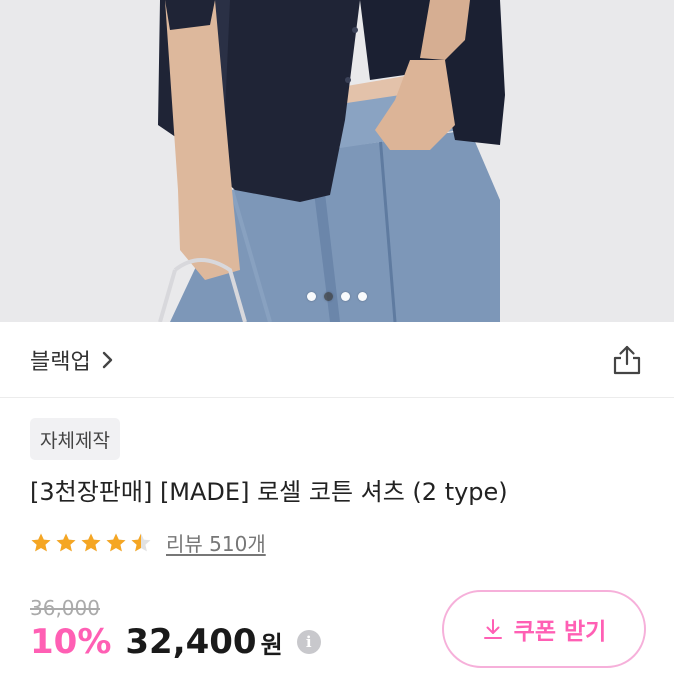 The height and width of the screenshot is (674, 674). What do you see at coordinates (337, 360) in the screenshot?
I see `brand-row: 블랙업` at bounding box center [337, 360].